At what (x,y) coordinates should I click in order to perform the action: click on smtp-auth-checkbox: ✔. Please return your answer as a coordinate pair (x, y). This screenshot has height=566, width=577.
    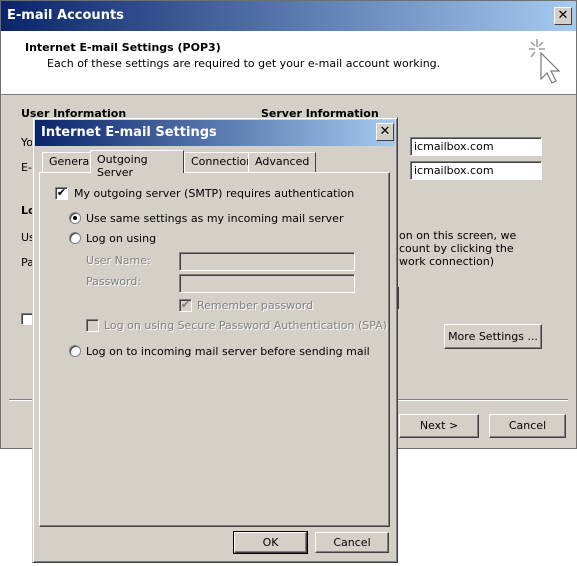
    Looking at the image, I should click on (61, 193).